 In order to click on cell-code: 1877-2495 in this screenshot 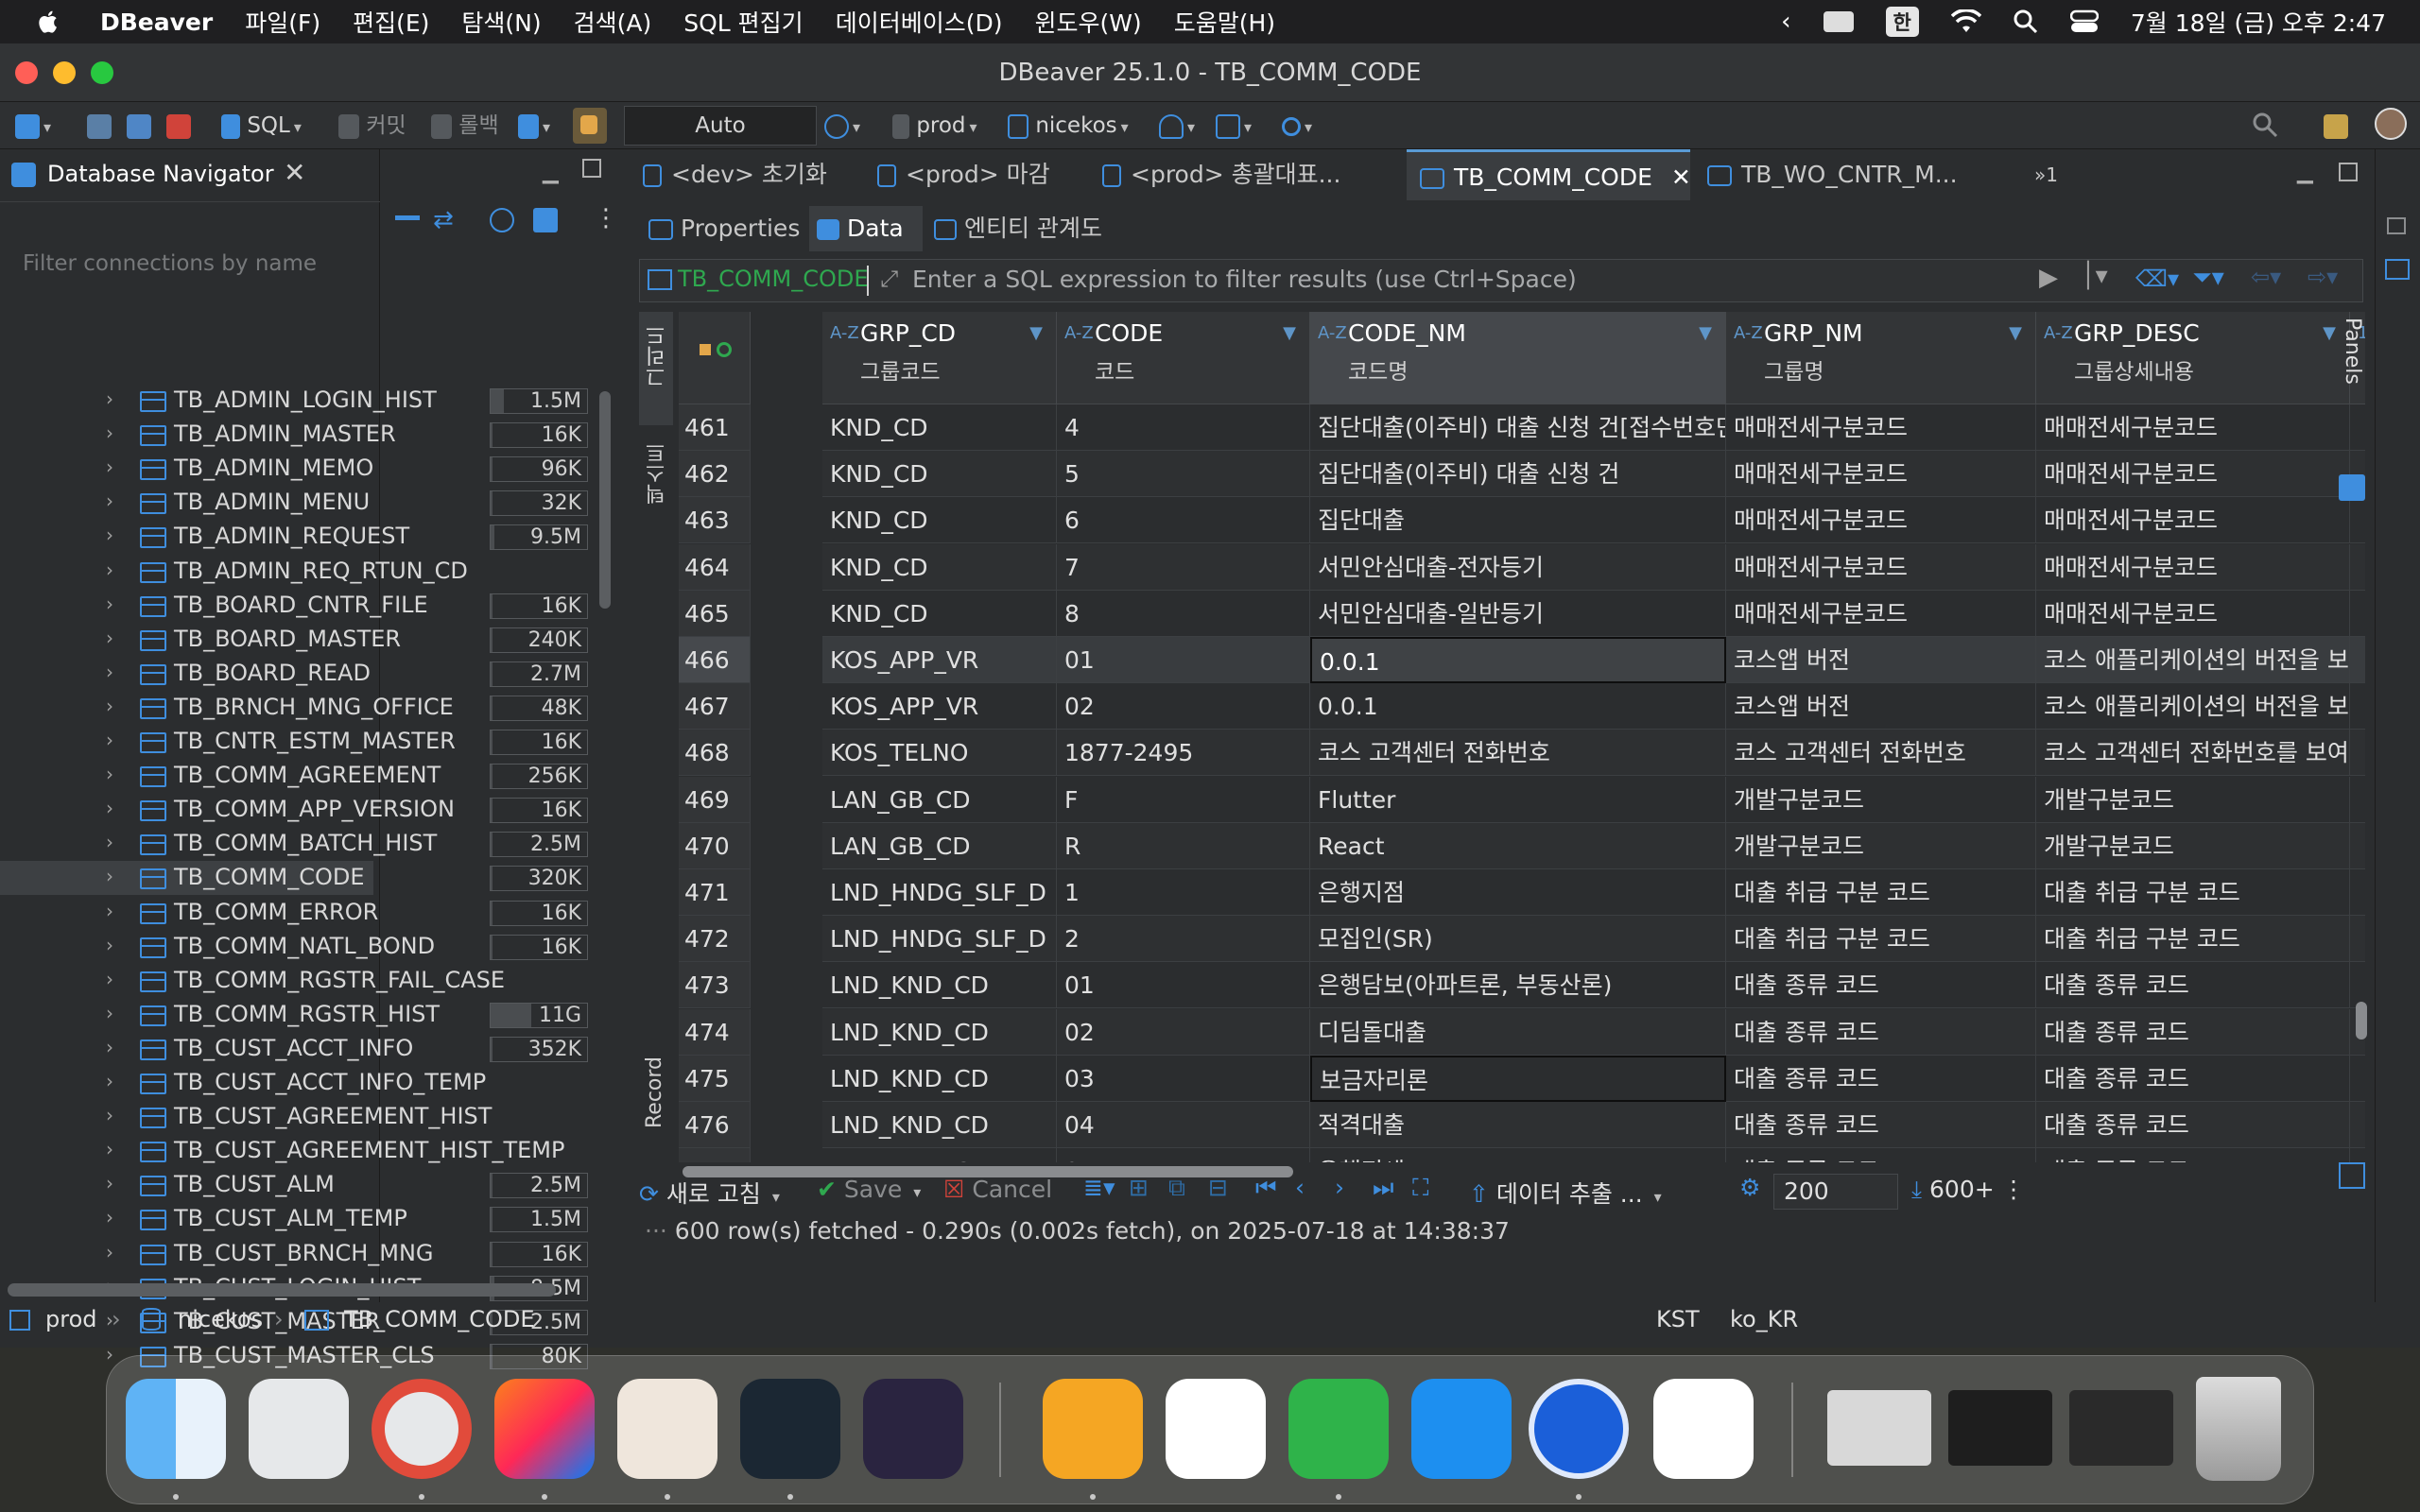, I will do `click(1183, 753)`.